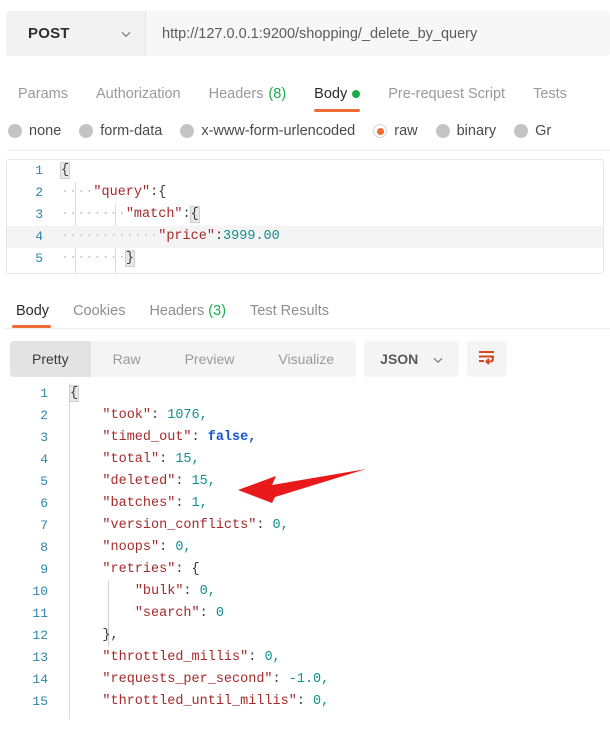  I want to click on tab-pre-request-script: Pre-request Script, so click(446, 99).